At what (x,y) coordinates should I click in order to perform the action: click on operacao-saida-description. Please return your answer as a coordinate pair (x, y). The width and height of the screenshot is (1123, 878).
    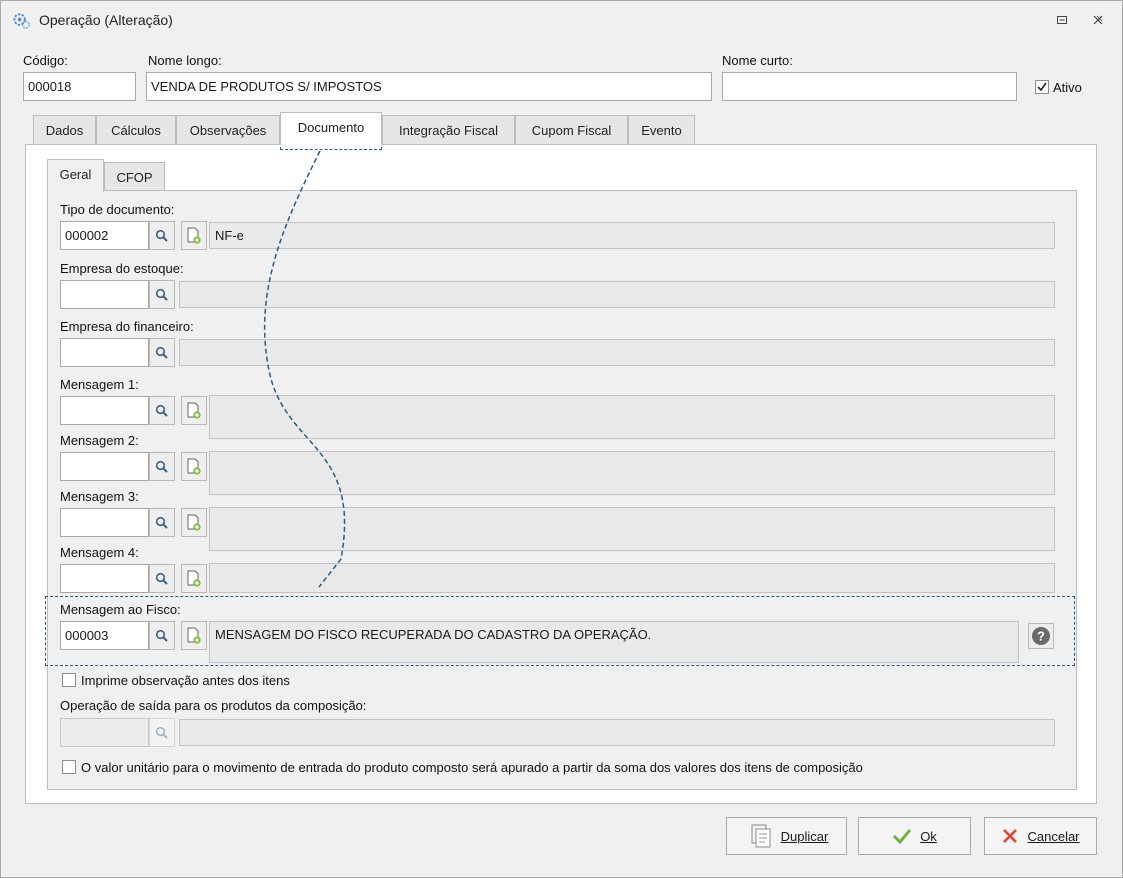
    Looking at the image, I should click on (617, 732).